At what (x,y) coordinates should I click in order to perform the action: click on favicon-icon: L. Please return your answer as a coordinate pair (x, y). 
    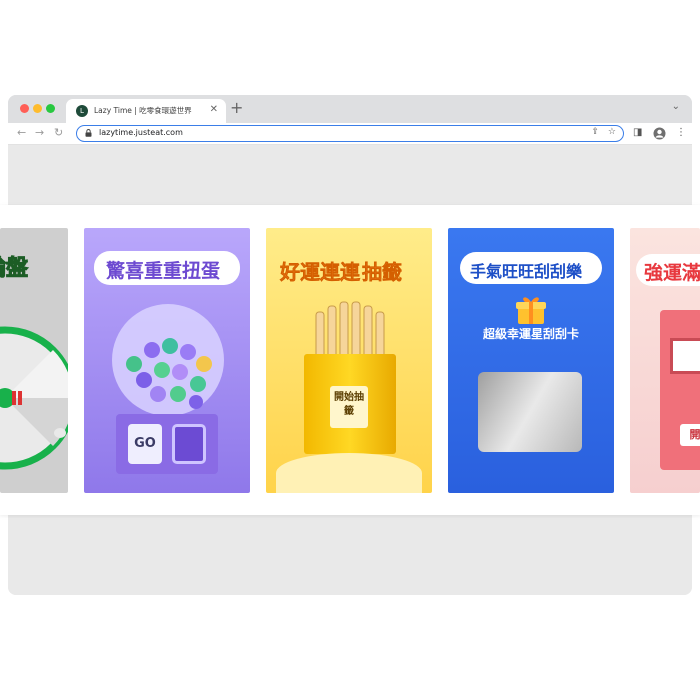
    Looking at the image, I should click on (82, 111).